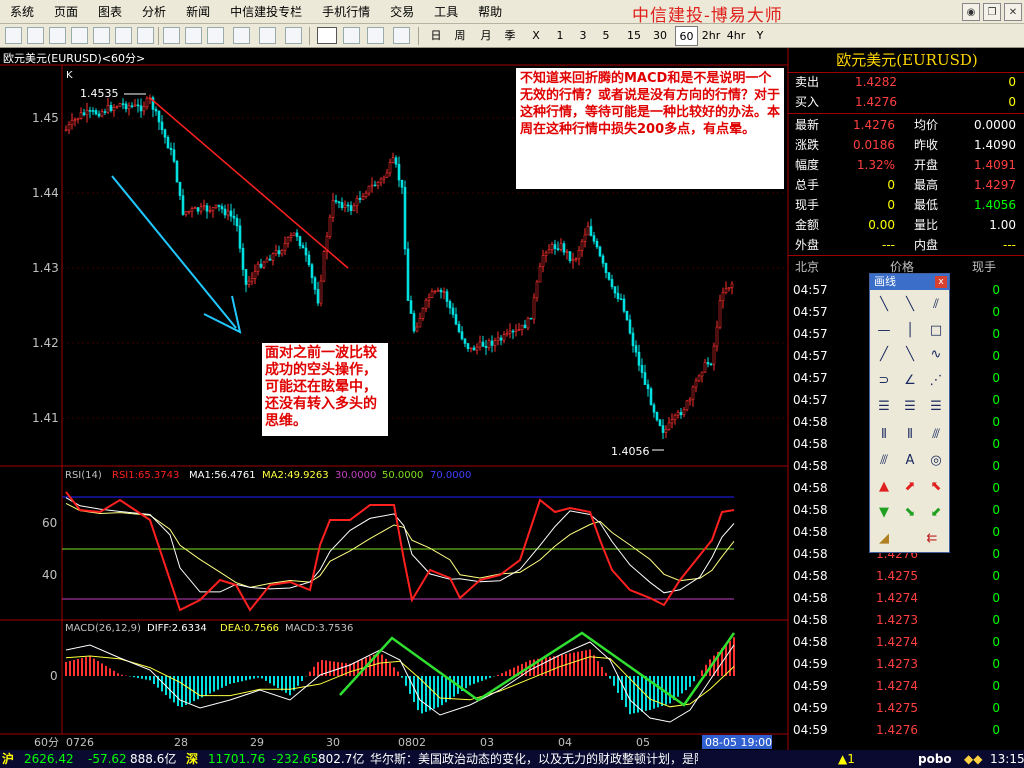 This screenshot has width=1024, height=768. Describe the element at coordinates (936, 406) in the screenshot. I see `percent-line-icon: ☰` at that location.